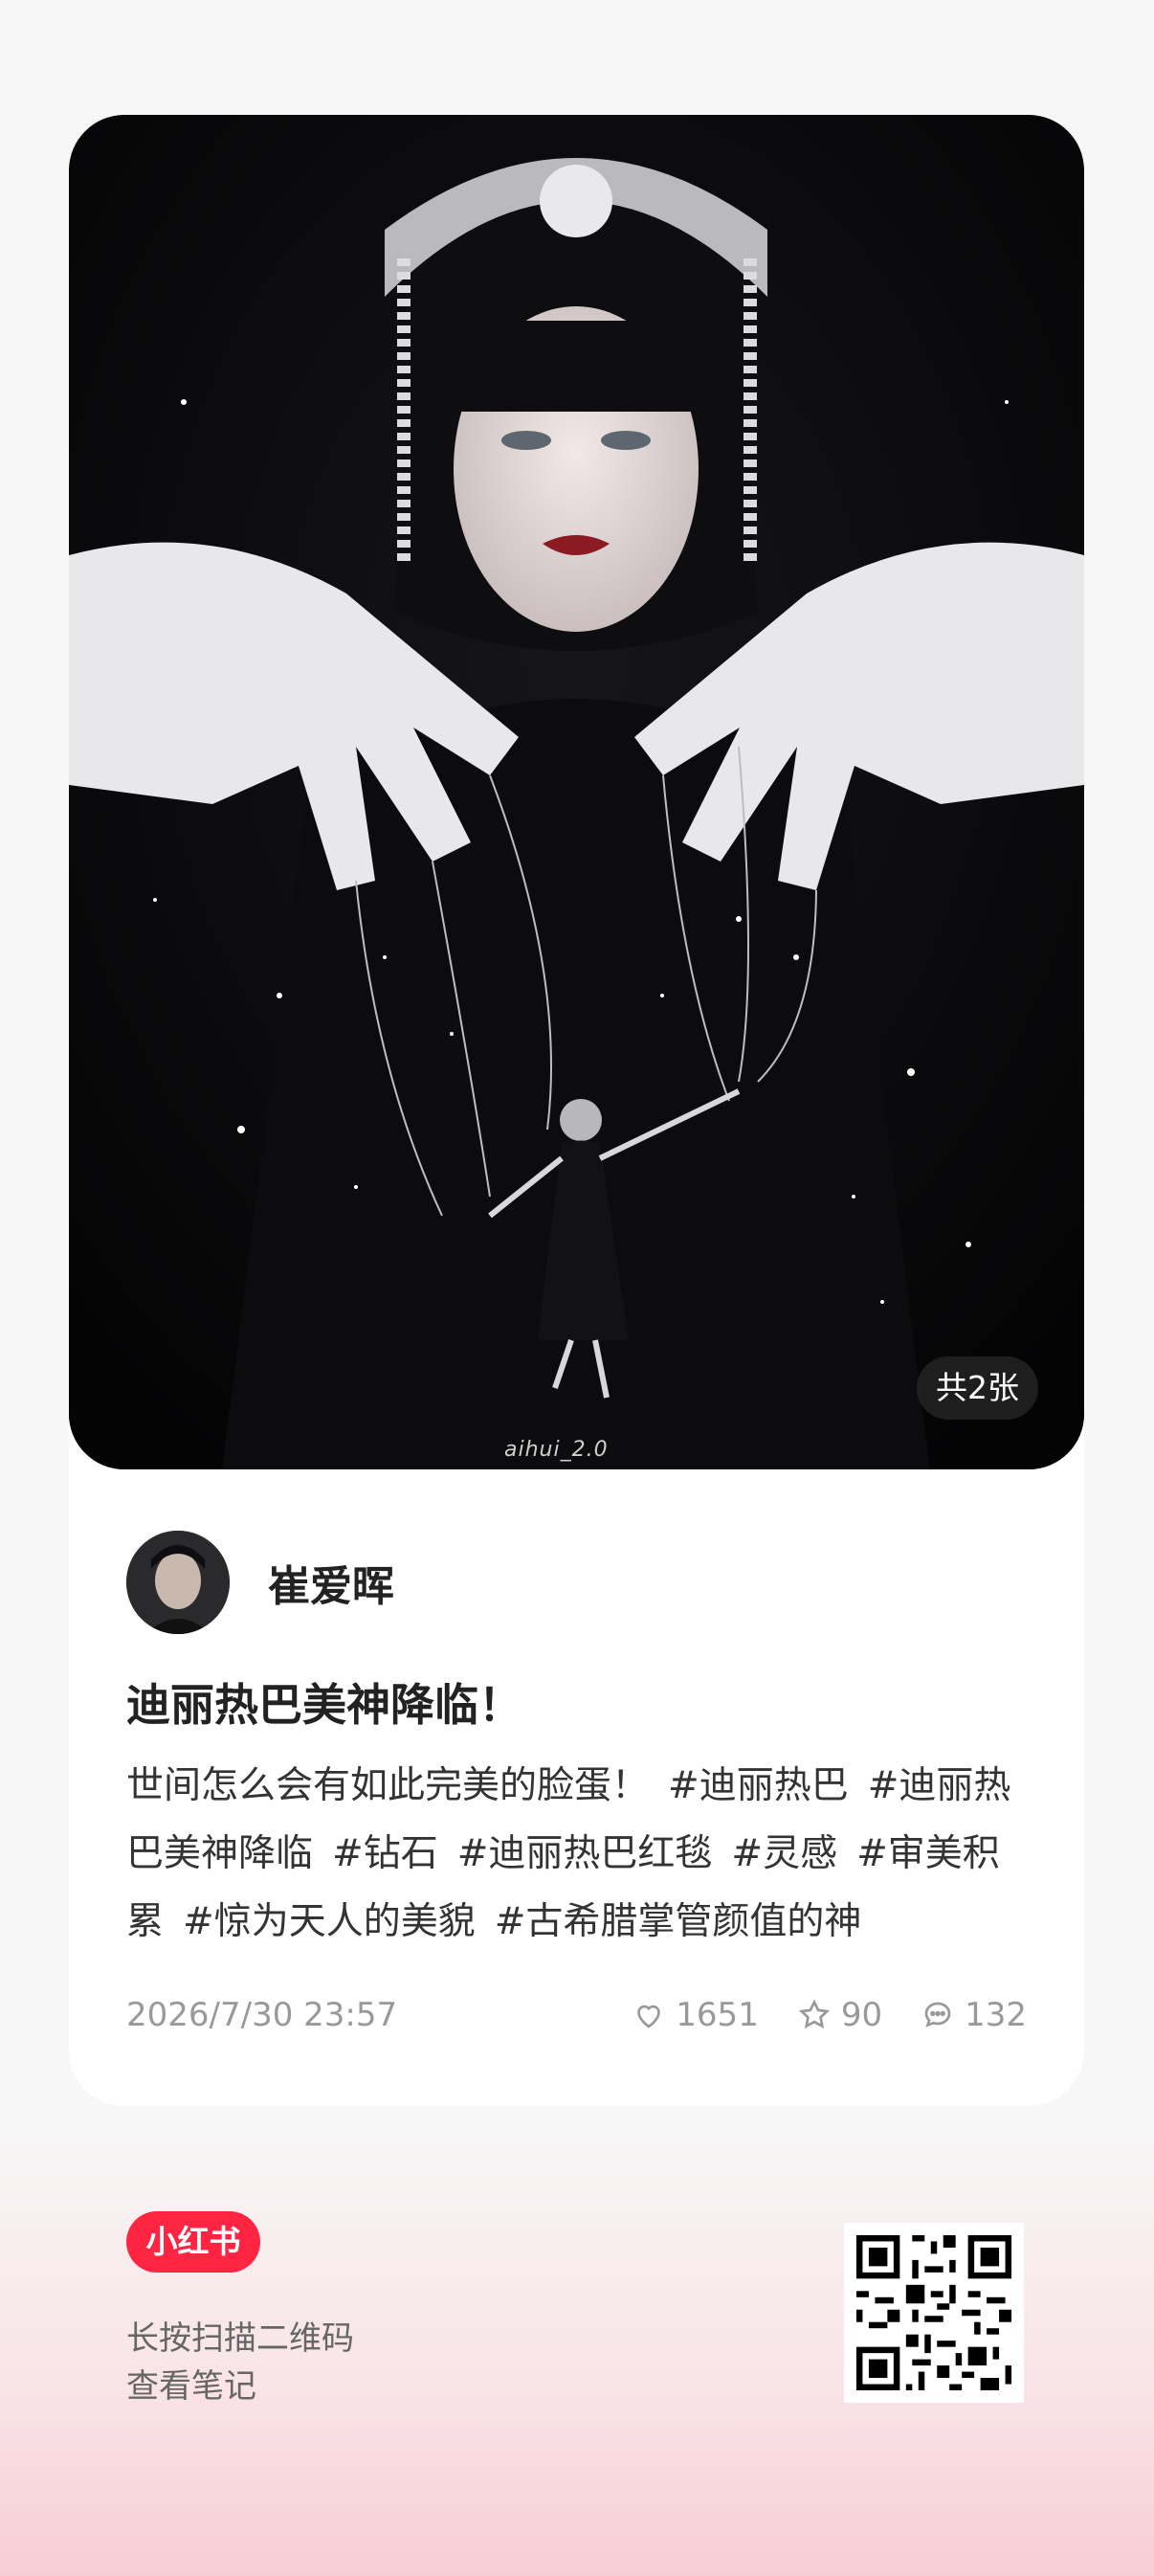  Describe the element at coordinates (191, 2387) in the screenshot. I see `footer-line-2: 查看笔记` at that location.